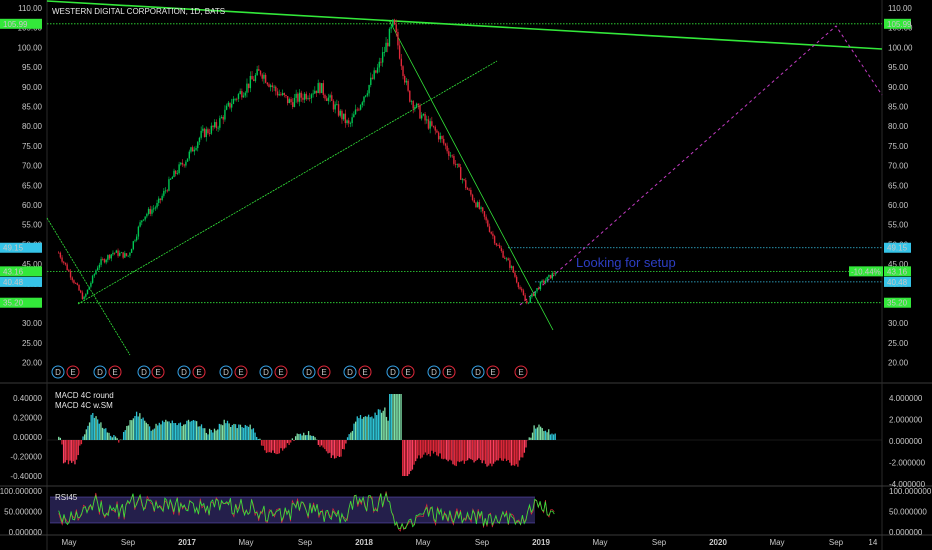  I want to click on macd-tick-right: -2.000000, so click(907, 463).